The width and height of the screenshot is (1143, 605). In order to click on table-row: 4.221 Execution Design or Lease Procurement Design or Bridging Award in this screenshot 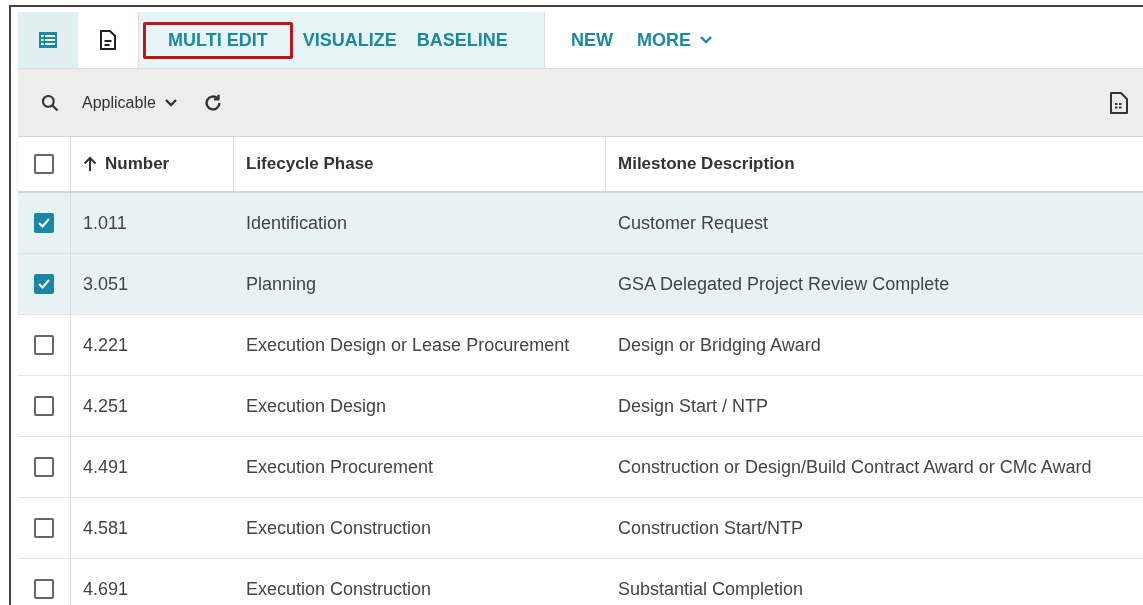, I will do `click(580, 345)`.